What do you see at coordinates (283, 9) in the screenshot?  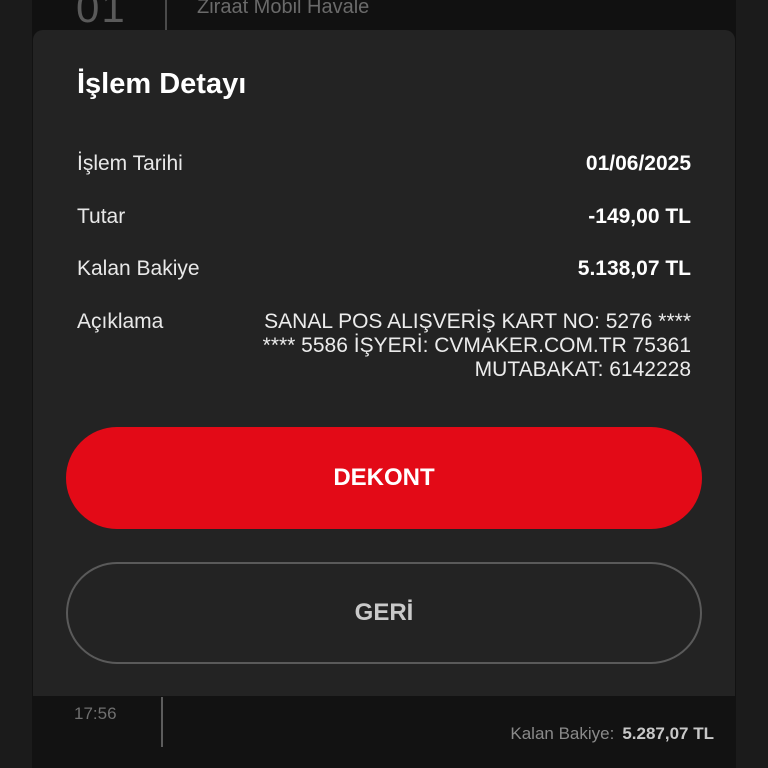 I see `transaction-title: Ziraat Mobil Havale` at bounding box center [283, 9].